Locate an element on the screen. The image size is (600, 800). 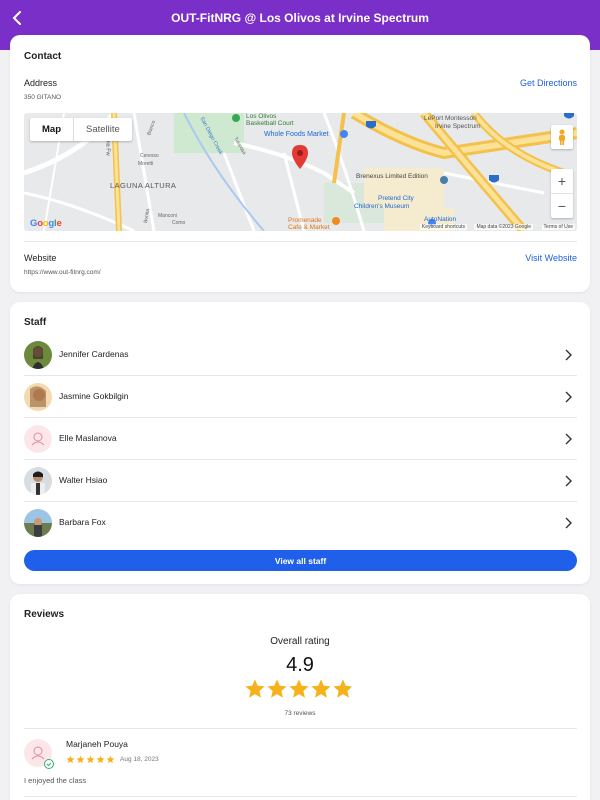
map-label-moretti: Moretti is located at coordinates (146, 164).